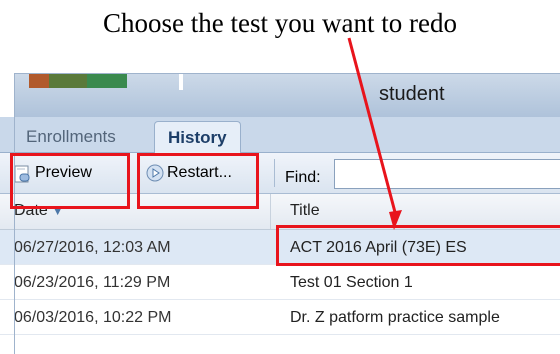 The height and width of the screenshot is (354, 560). I want to click on column-header-title-label: Title, so click(305, 210).